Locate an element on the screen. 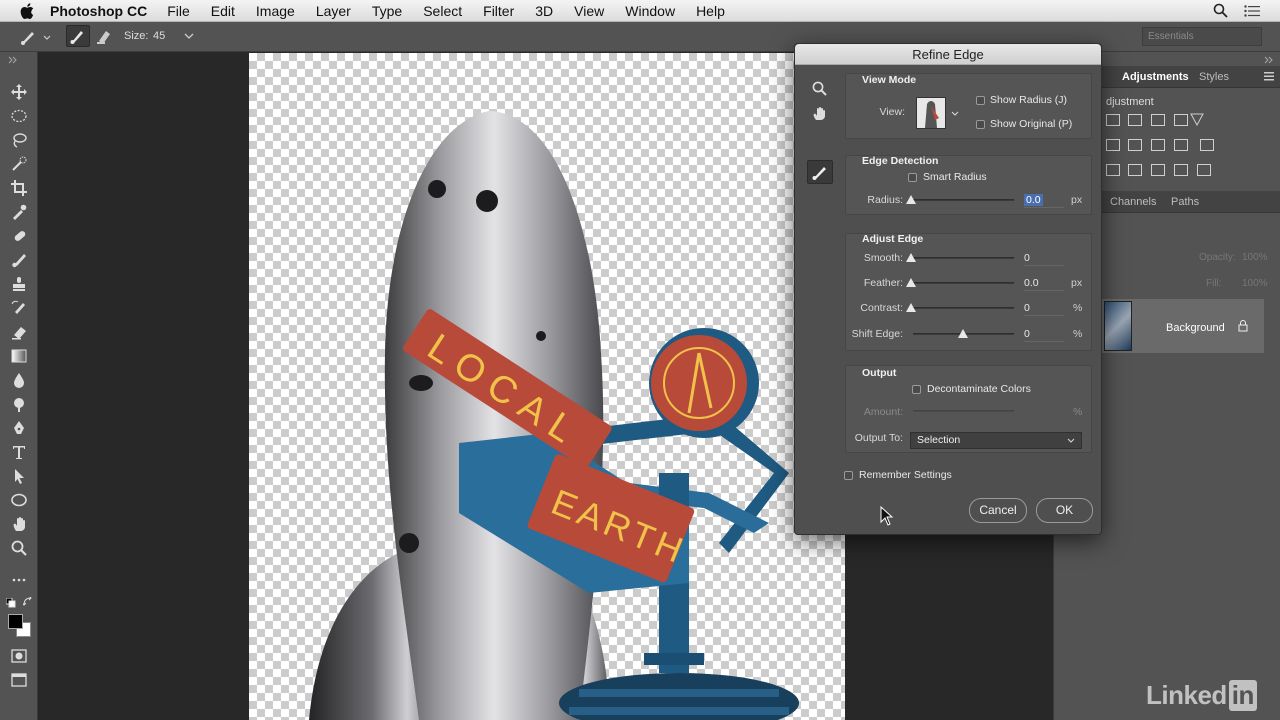 The height and width of the screenshot is (720, 1280). gradient-map-icon is located at coordinates (1204, 170).